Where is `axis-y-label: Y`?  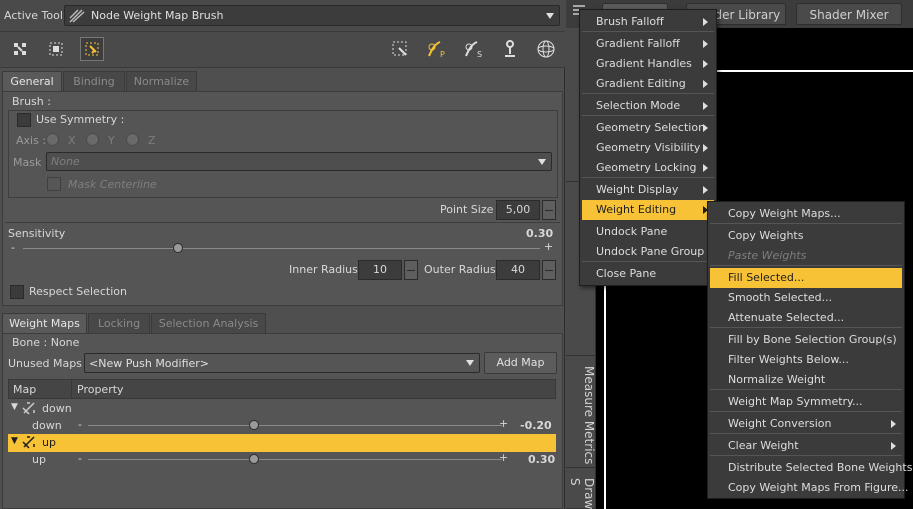 axis-y-label: Y is located at coordinates (111, 140).